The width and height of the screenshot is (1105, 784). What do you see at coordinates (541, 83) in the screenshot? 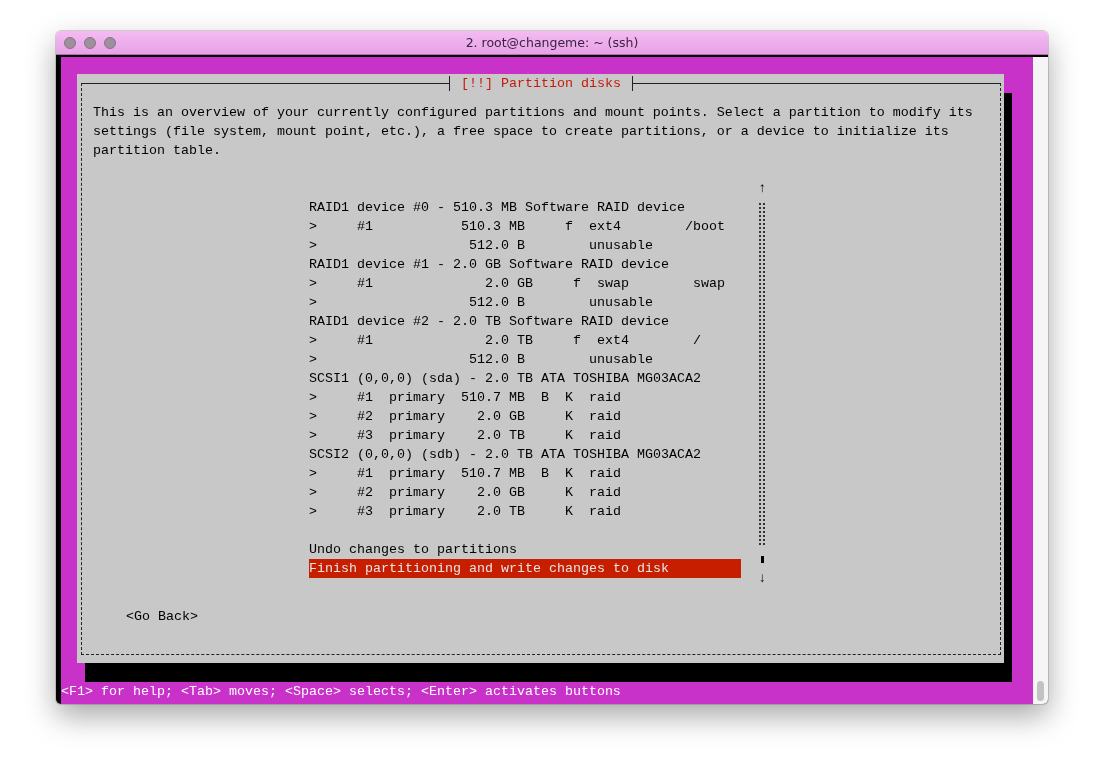
I see `dialog-title: [!!] Partition disks` at bounding box center [541, 83].